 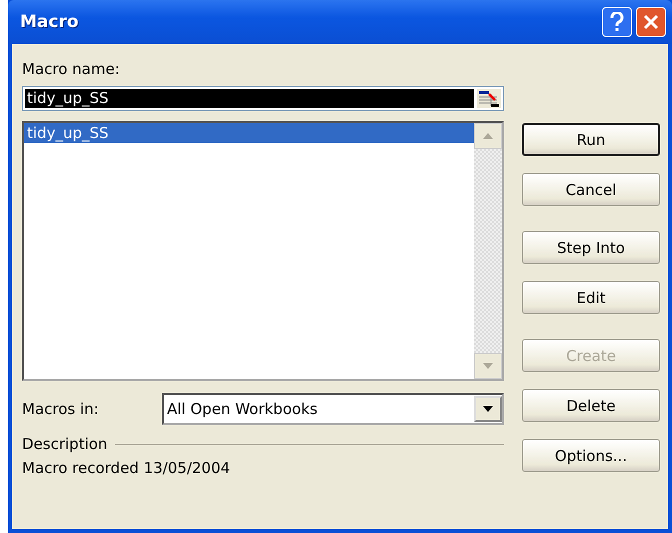 I want to click on collapse-dialog-icon, so click(x=489, y=98).